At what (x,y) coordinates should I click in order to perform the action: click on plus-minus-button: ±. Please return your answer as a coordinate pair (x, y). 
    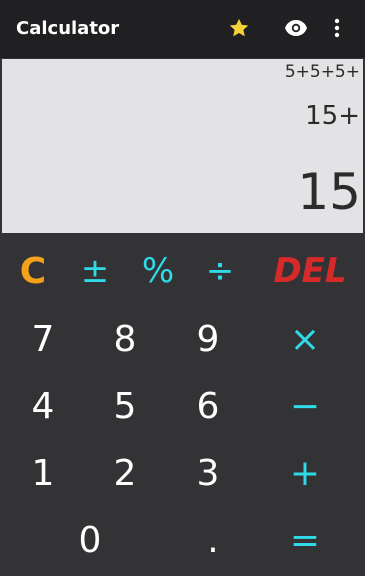
    Looking at the image, I should click on (95, 271).